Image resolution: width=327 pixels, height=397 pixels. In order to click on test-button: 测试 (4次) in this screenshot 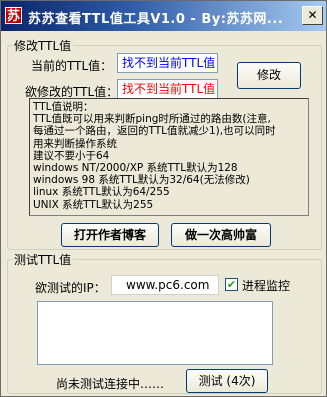, I will do `click(227, 381)`.